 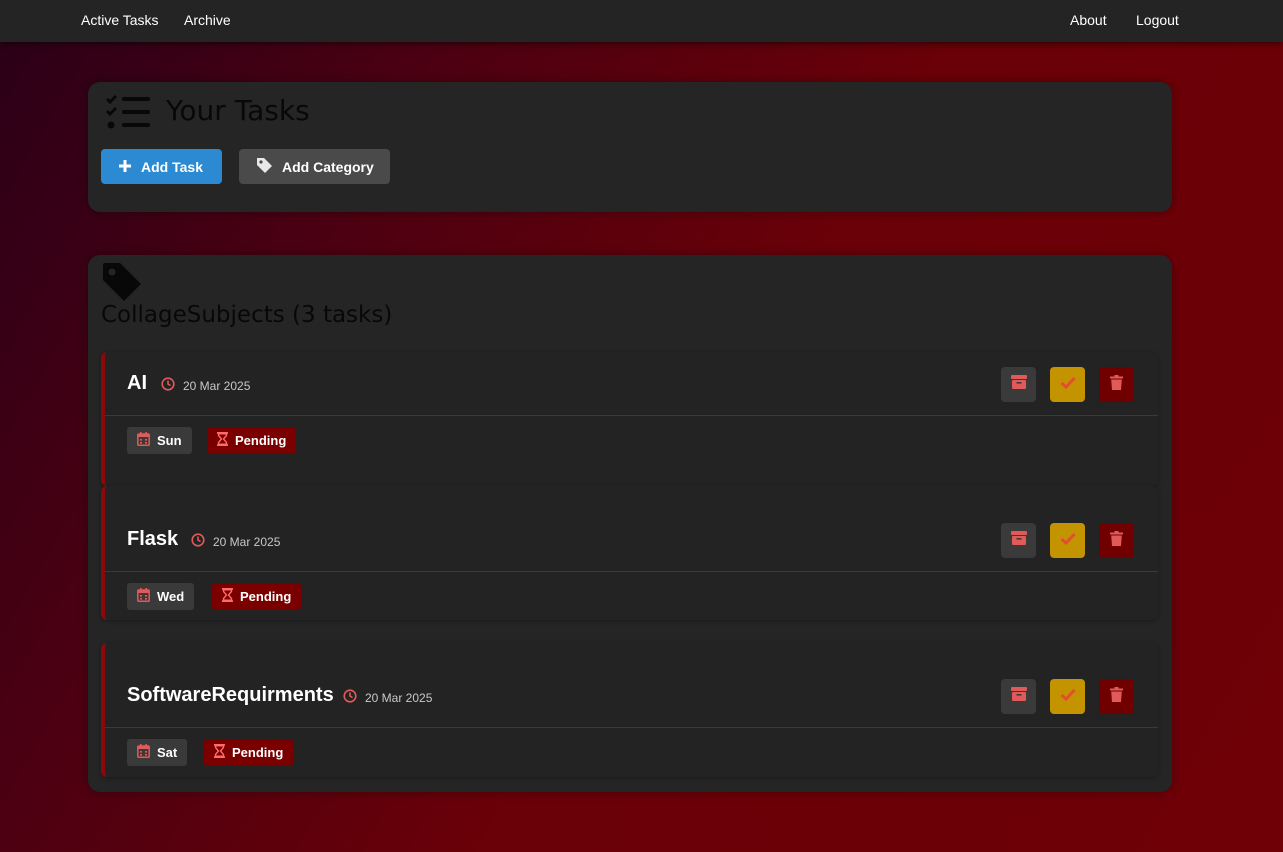 I want to click on day-badge: Sat, so click(x=157, y=752).